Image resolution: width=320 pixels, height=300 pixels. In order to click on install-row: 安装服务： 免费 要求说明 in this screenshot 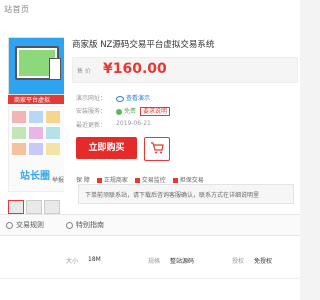, I will do `click(123, 111)`.